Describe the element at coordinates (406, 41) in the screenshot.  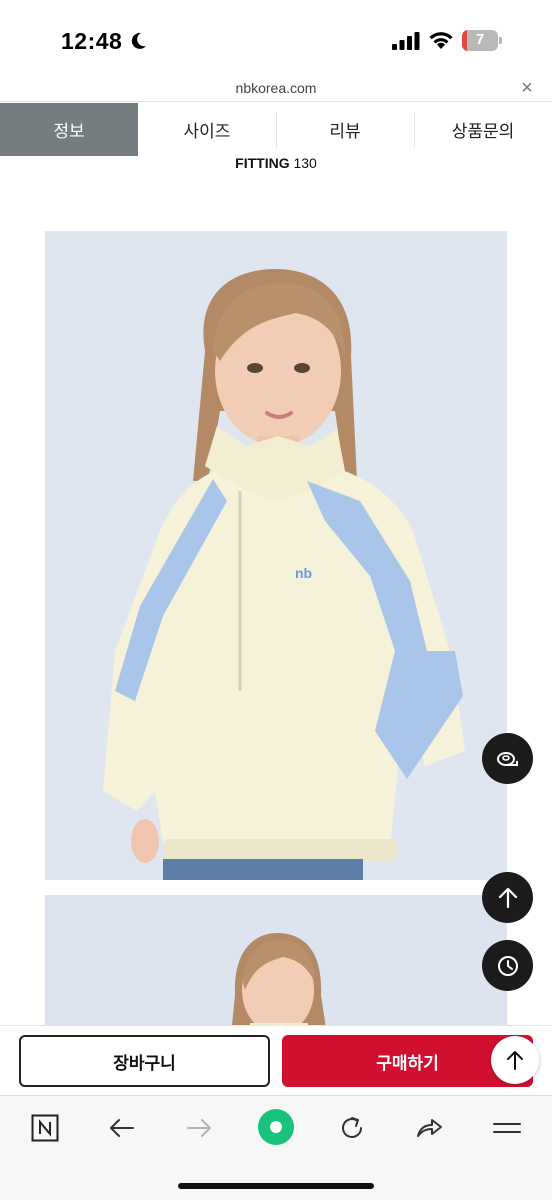
I see `signal-icon` at that location.